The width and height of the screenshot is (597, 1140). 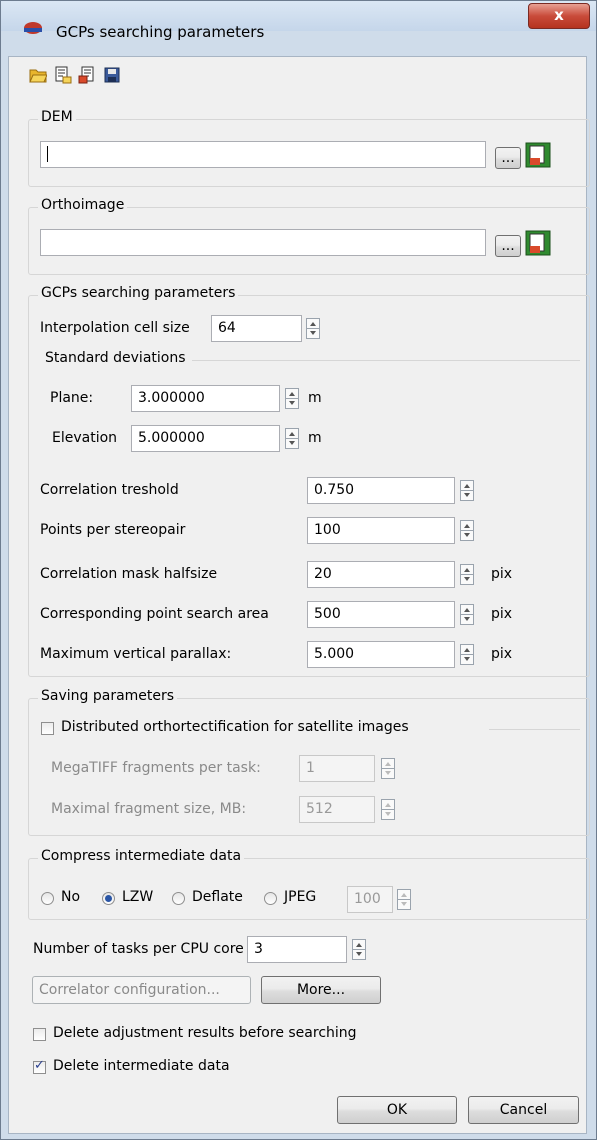 I want to click on maximum-vertical-parallax-spinner, so click(x=467, y=654).